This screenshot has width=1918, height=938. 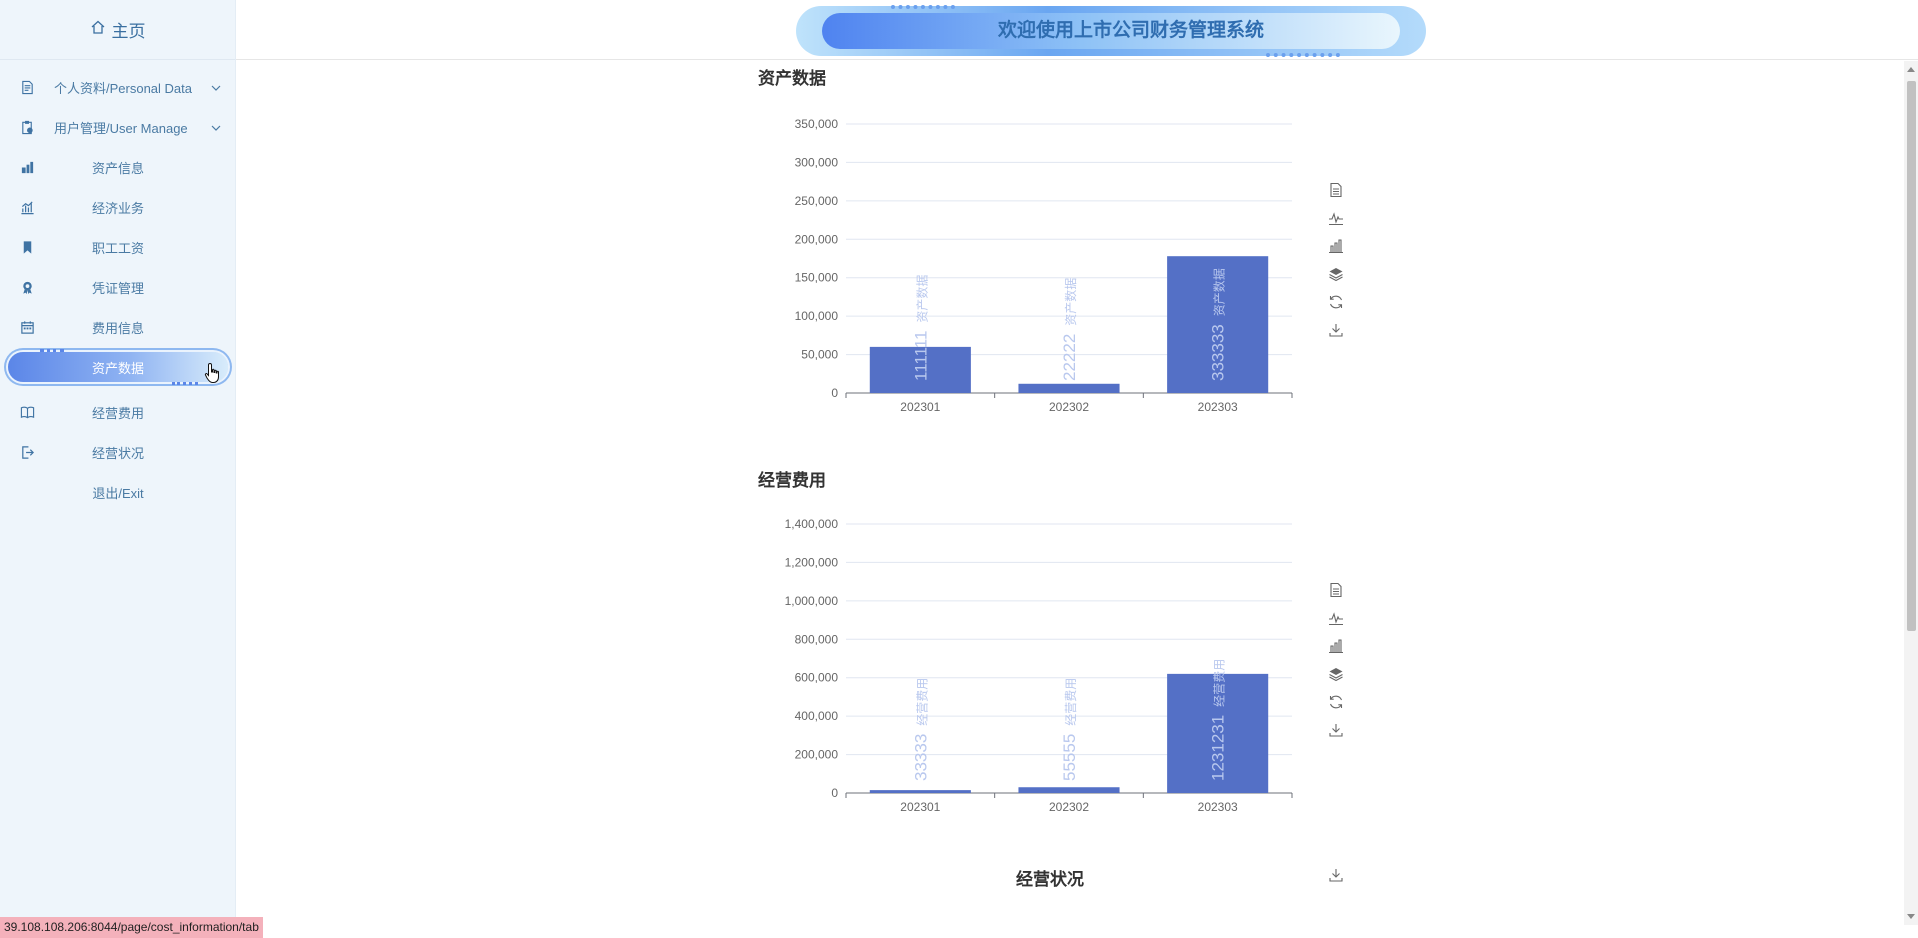 I want to click on sidebar-item-label: 凭证管理, so click(x=117, y=288).